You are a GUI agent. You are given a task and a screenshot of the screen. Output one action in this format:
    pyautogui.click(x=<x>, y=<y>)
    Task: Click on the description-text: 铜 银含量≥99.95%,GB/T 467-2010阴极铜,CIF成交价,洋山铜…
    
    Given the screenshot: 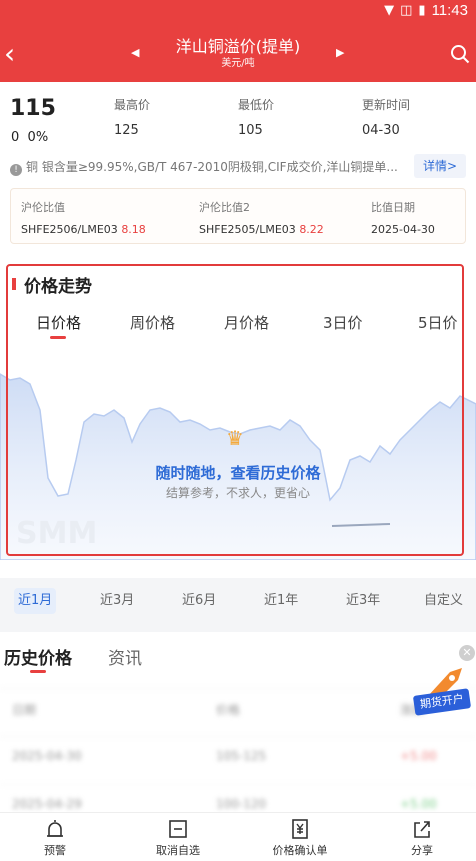 What is the action you would take?
    pyautogui.click(x=212, y=167)
    